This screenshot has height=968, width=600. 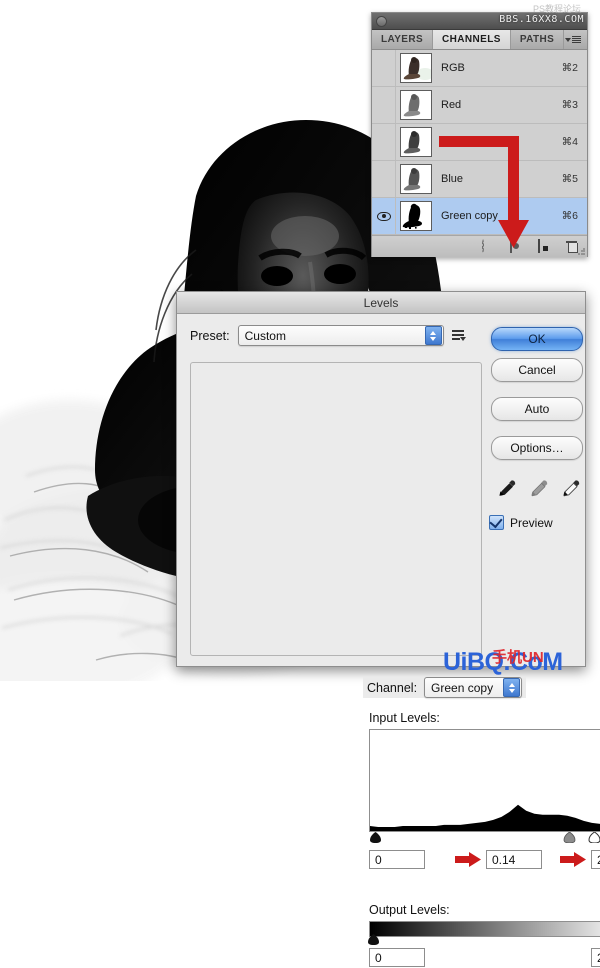 What do you see at coordinates (409, 910) in the screenshot?
I see `output-levels-label: Output Levels:` at bounding box center [409, 910].